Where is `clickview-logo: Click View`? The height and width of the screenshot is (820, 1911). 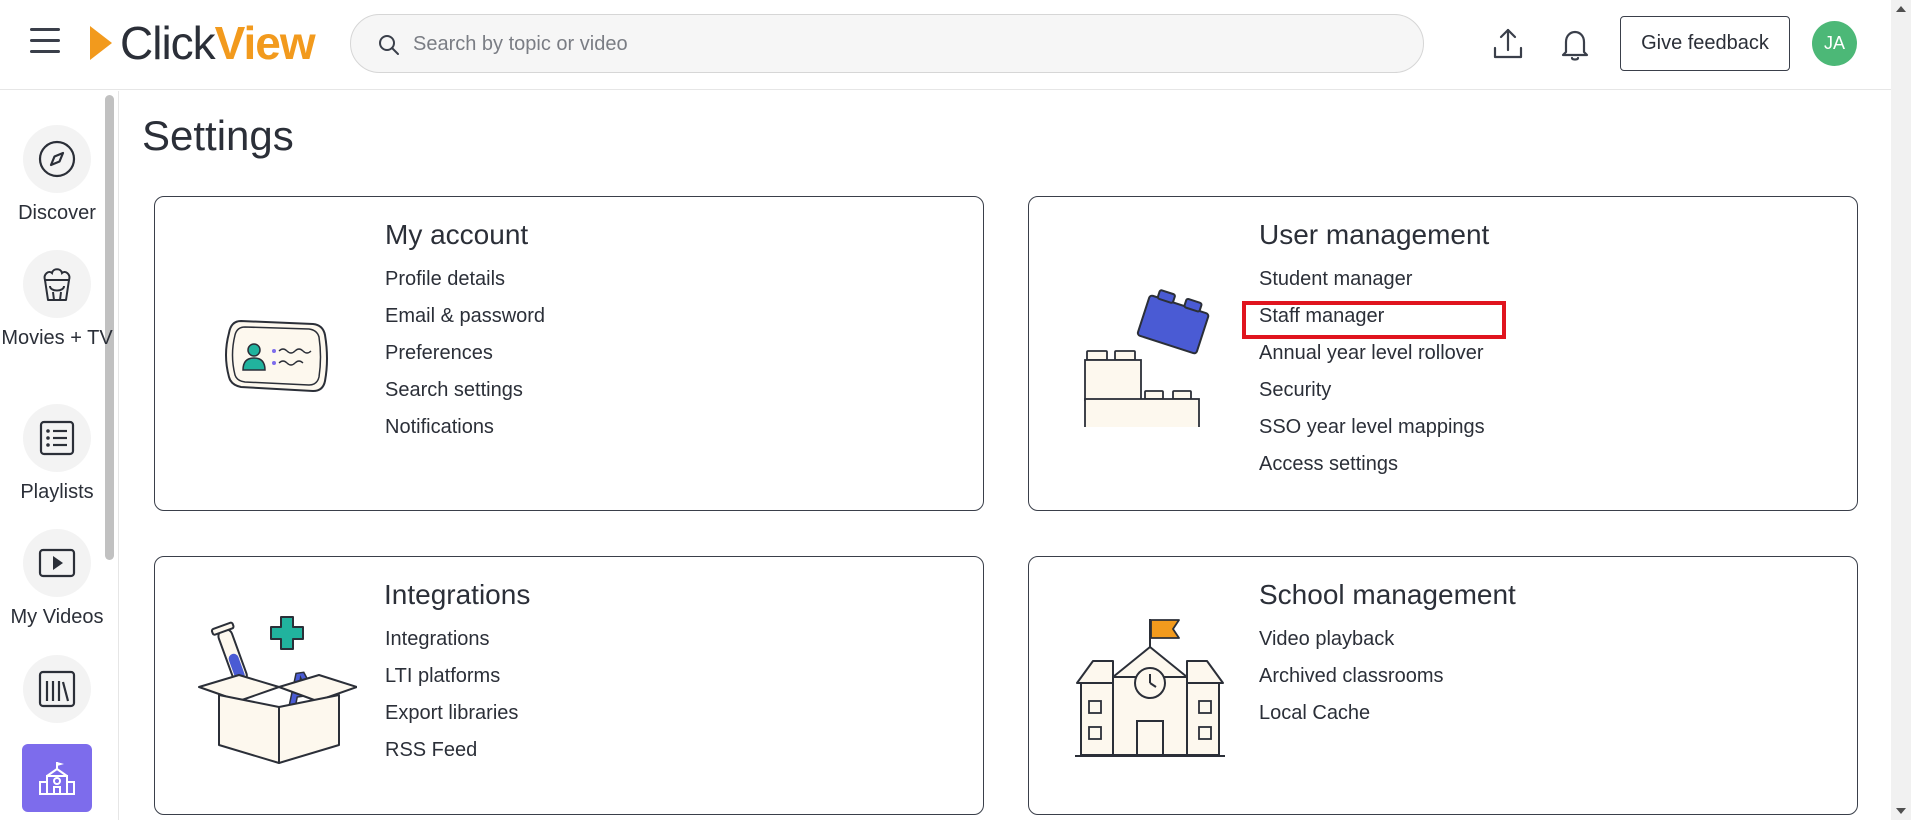
clickview-logo: Click View is located at coordinates (203, 43).